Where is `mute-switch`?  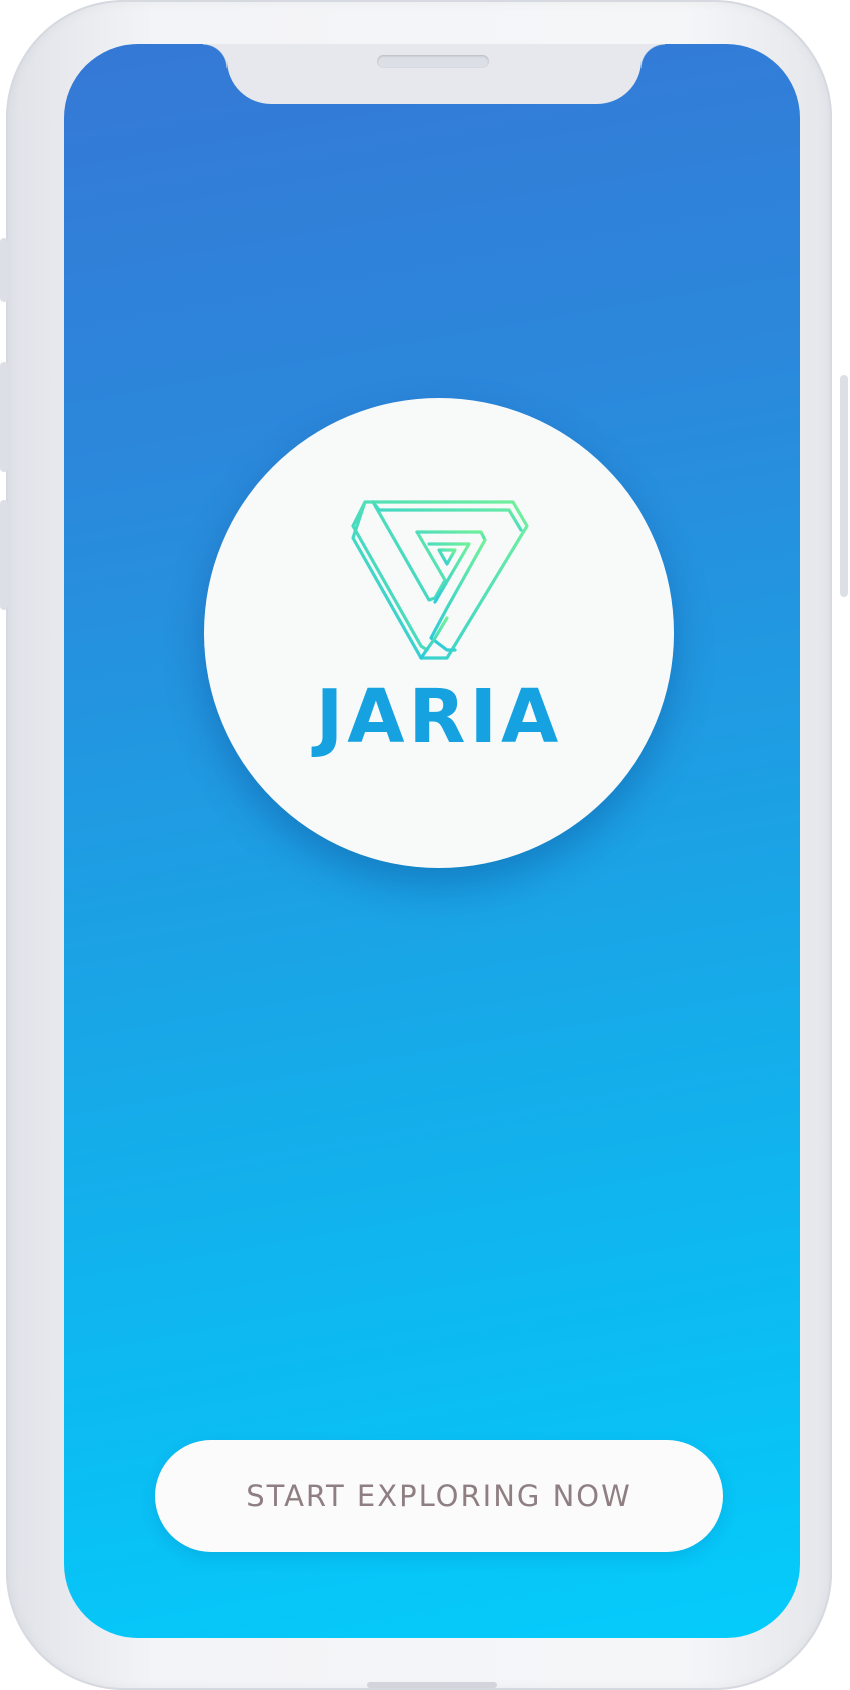 mute-switch is located at coordinates (4, 270).